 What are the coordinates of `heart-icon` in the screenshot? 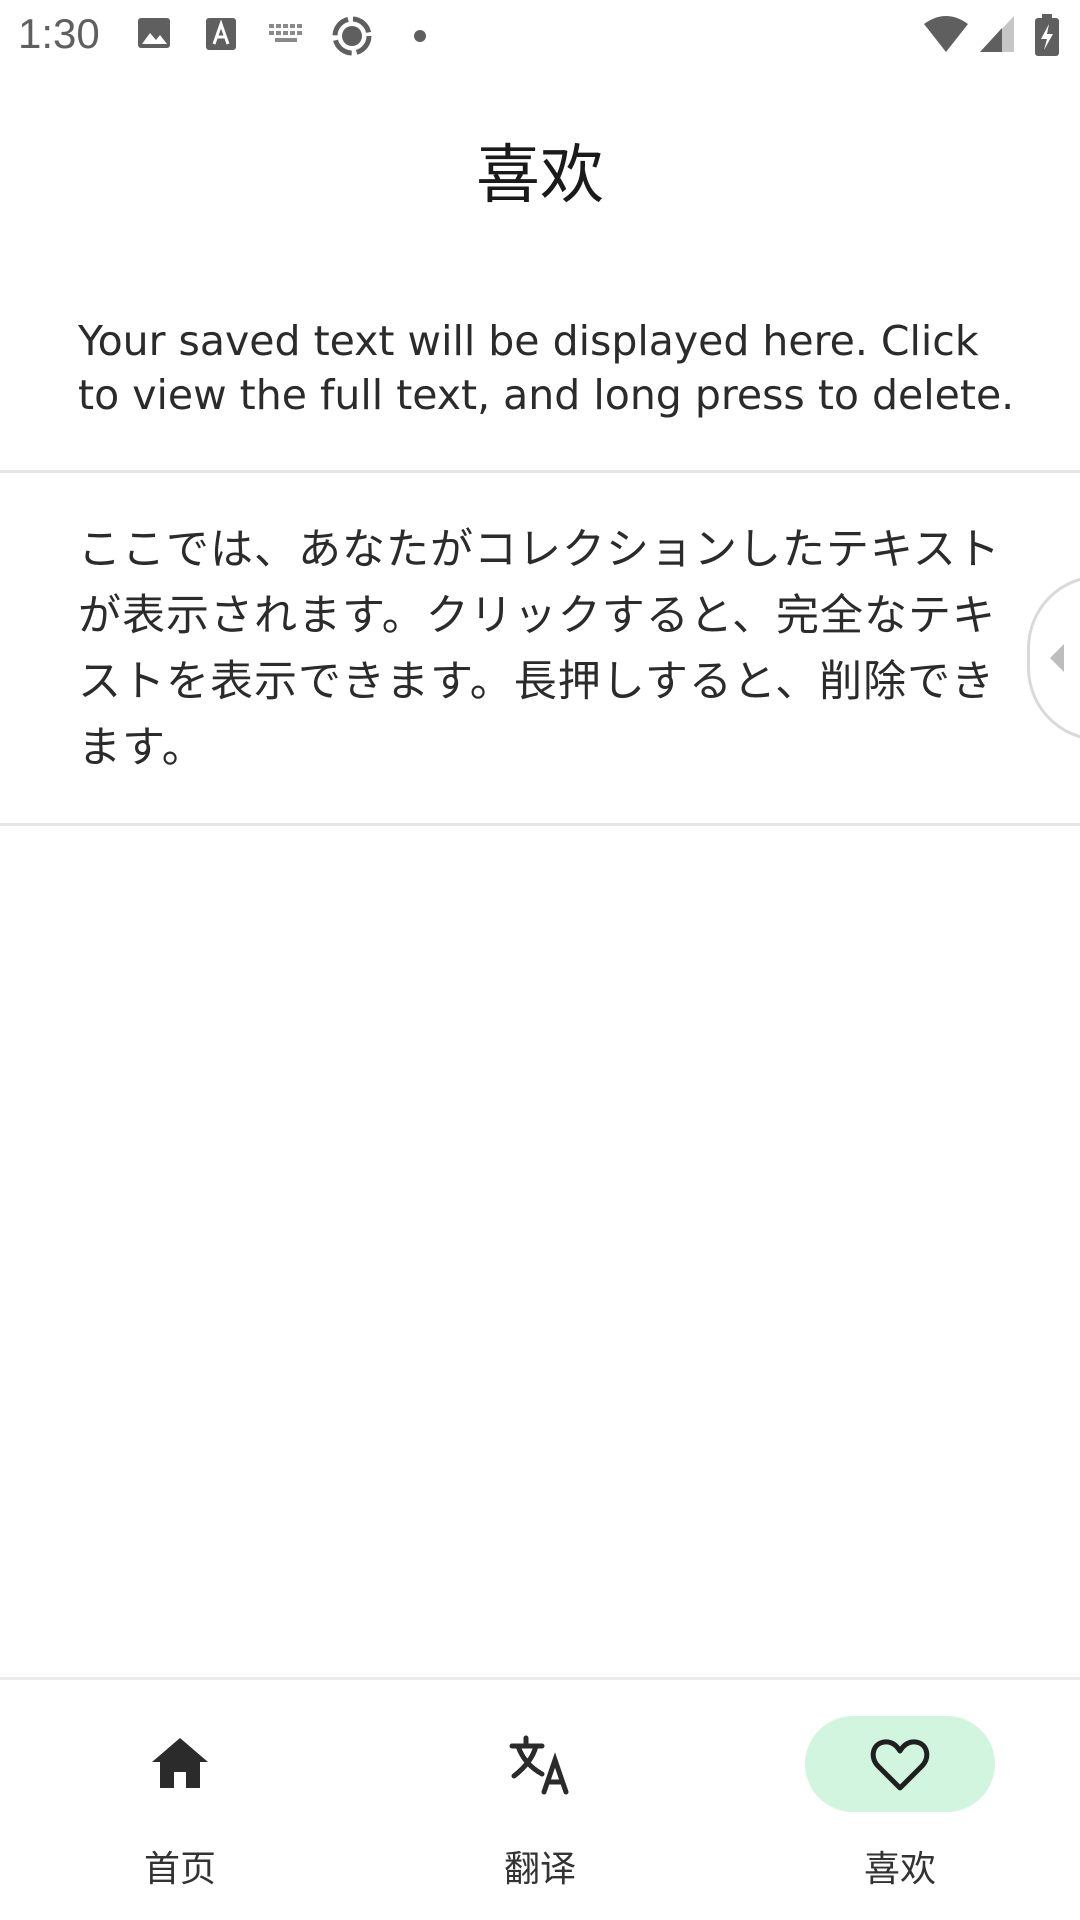 It's located at (900, 1765).